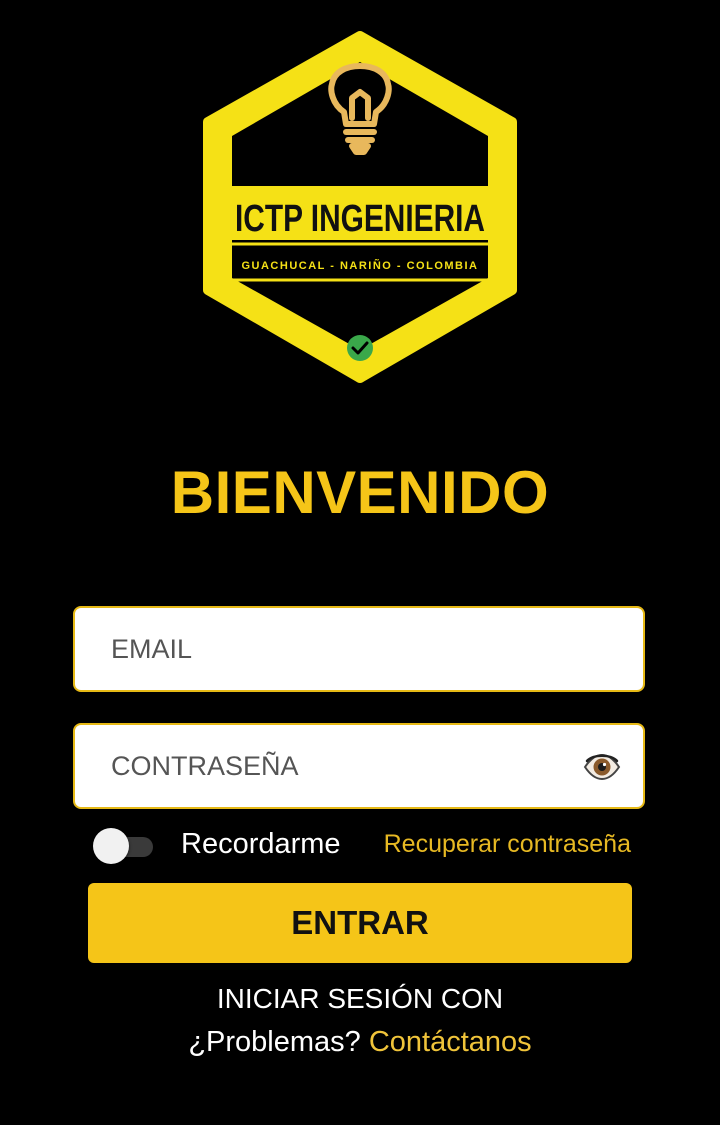 The image size is (720, 1125). Describe the element at coordinates (360, 998) in the screenshot. I see `login-with-label: INICIAR SESIÓN CON` at that location.